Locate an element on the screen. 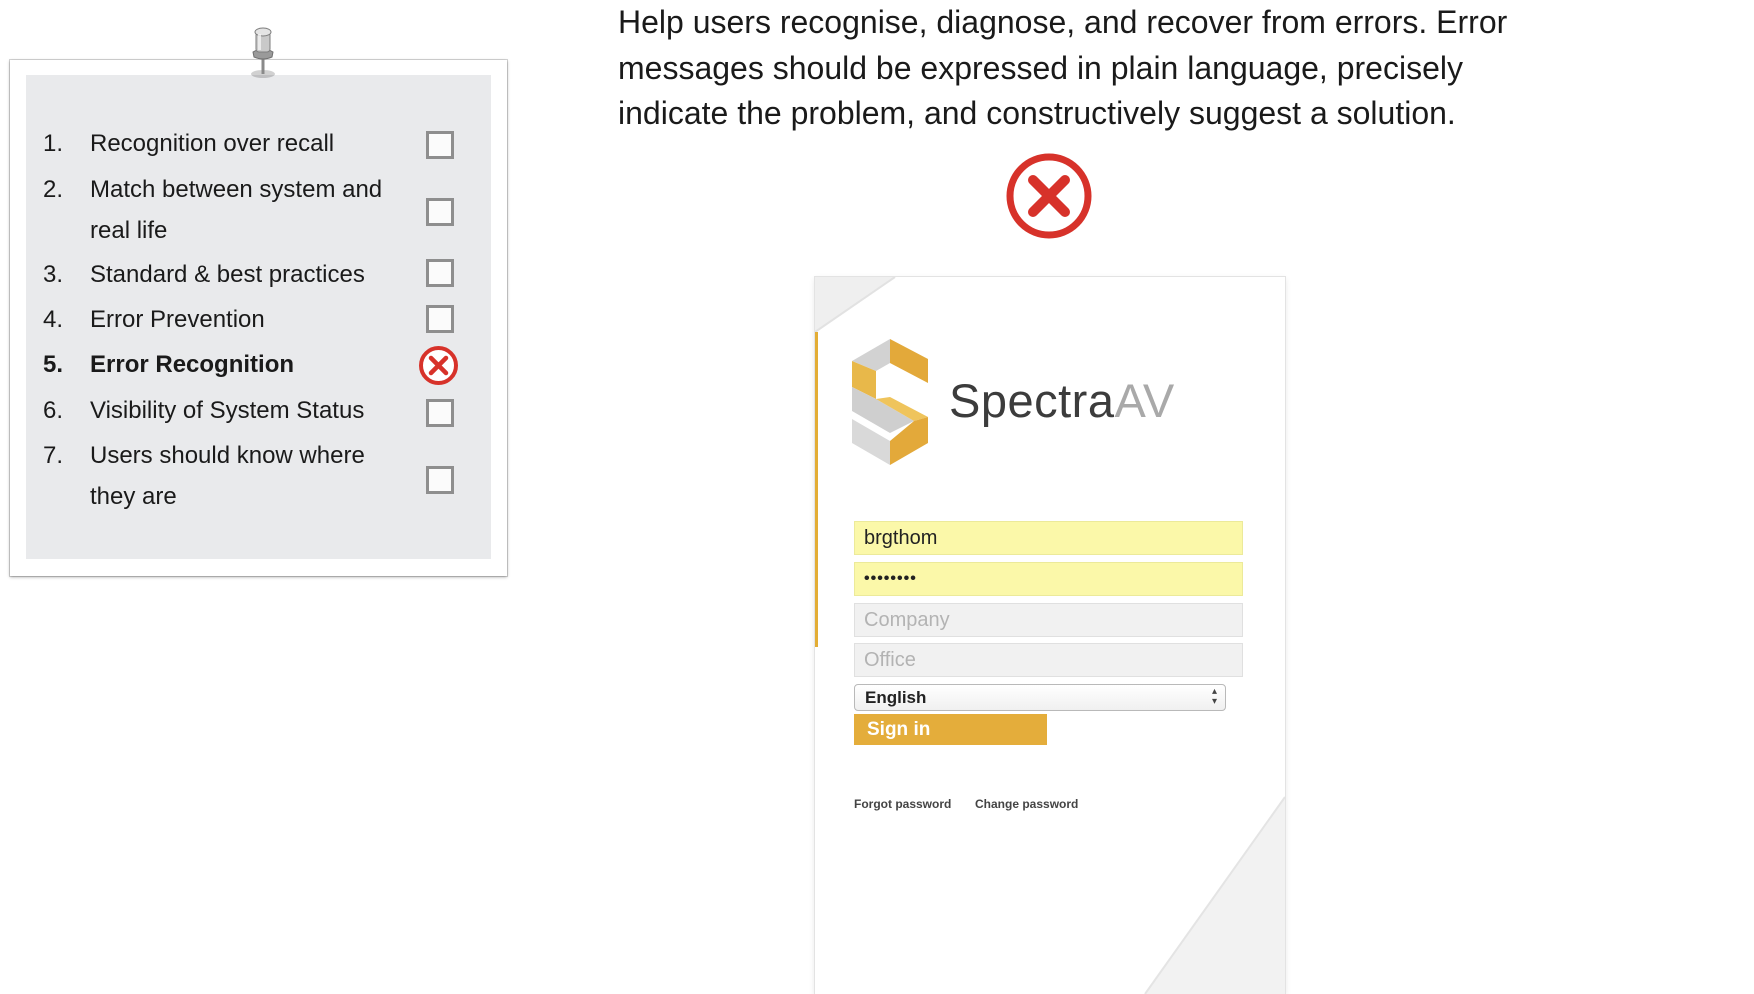  brand-name: SpectraAV is located at coordinates (1062, 400).